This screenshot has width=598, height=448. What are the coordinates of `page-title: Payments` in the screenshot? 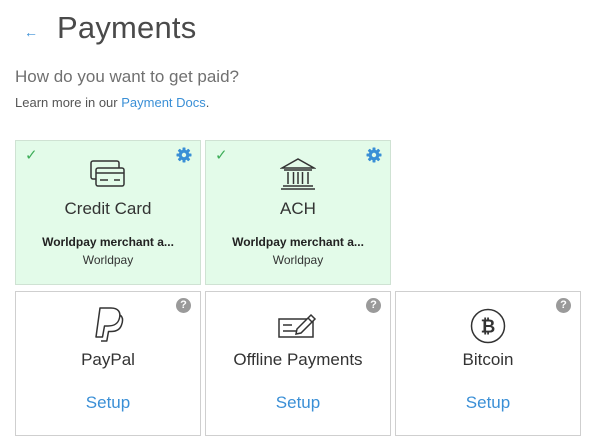 It's located at (127, 27).